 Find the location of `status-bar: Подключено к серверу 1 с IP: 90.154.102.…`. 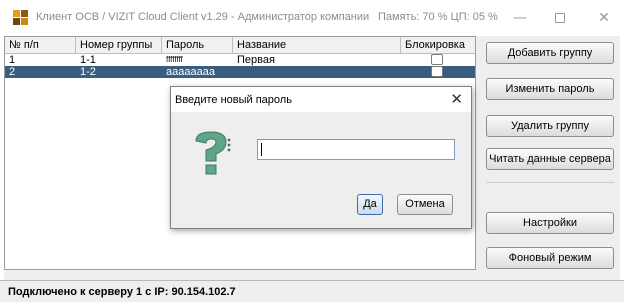

status-bar: Подключено к серверу 1 с IP: 90.154.102.… is located at coordinates (312, 291).